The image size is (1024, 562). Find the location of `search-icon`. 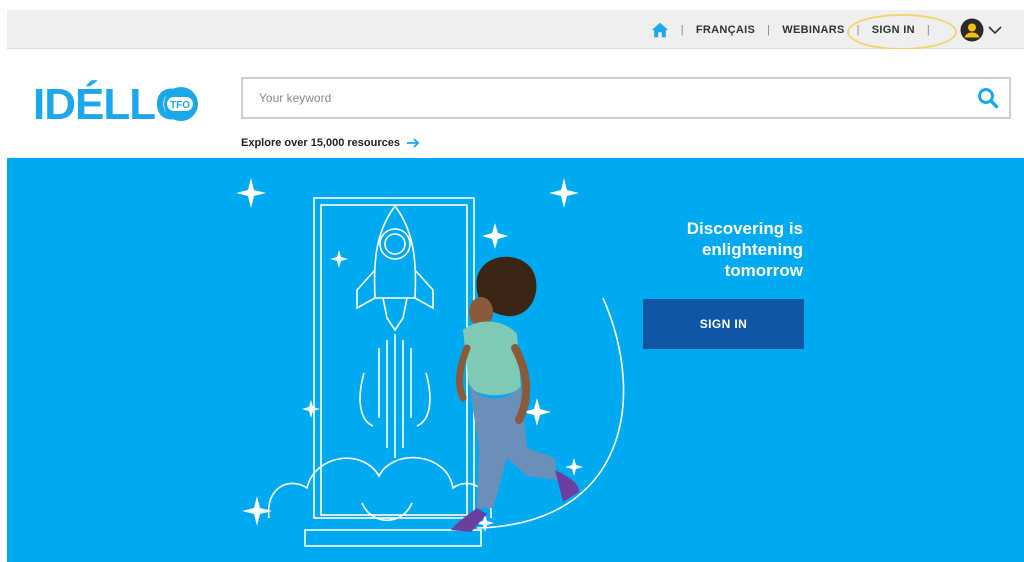

search-icon is located at coordinates (988, 98).